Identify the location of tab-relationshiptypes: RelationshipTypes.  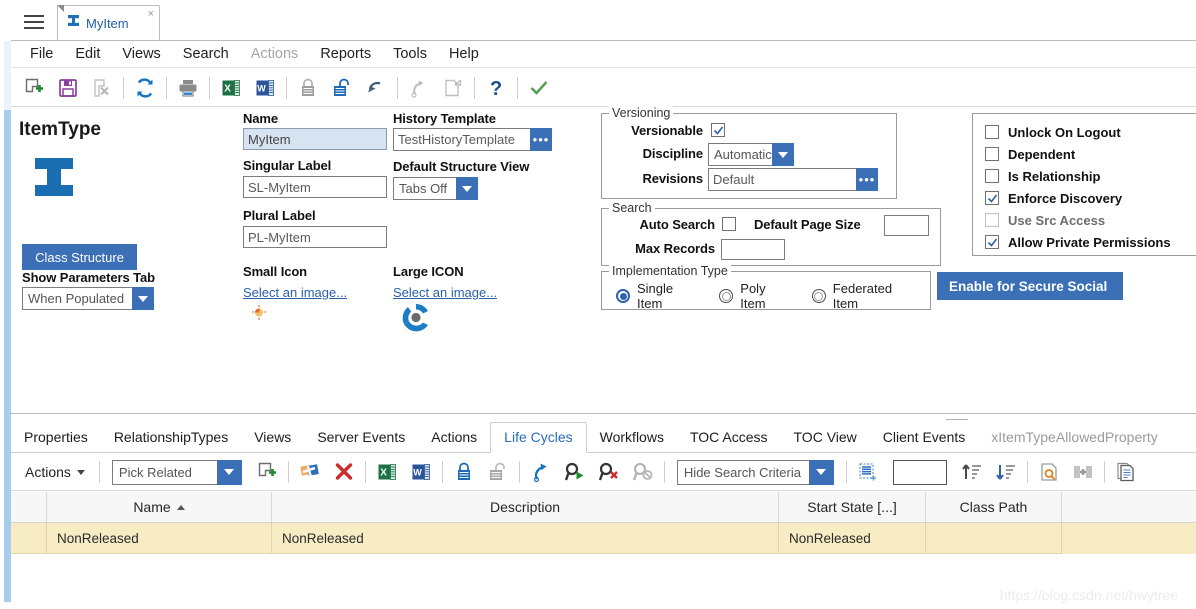
(171, 437).